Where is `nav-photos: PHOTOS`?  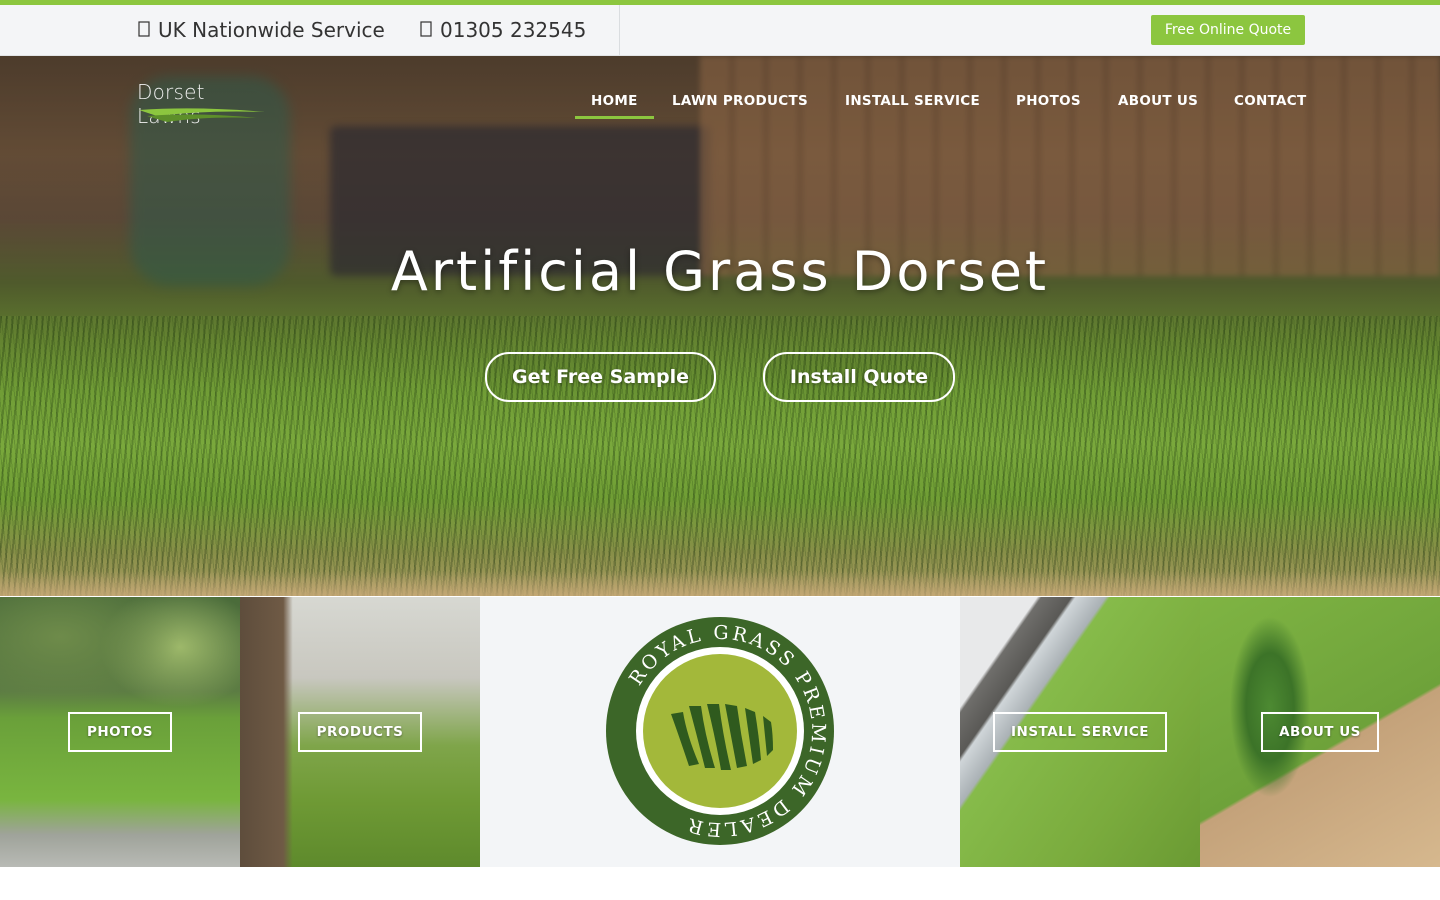
nav-photos: PHOTOS is located at coordinates (1048, 102).